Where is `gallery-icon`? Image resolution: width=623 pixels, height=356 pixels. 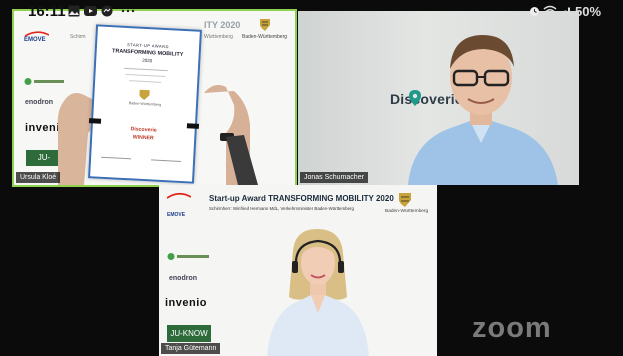 gallery-icon is located at coordinates (74, 11).